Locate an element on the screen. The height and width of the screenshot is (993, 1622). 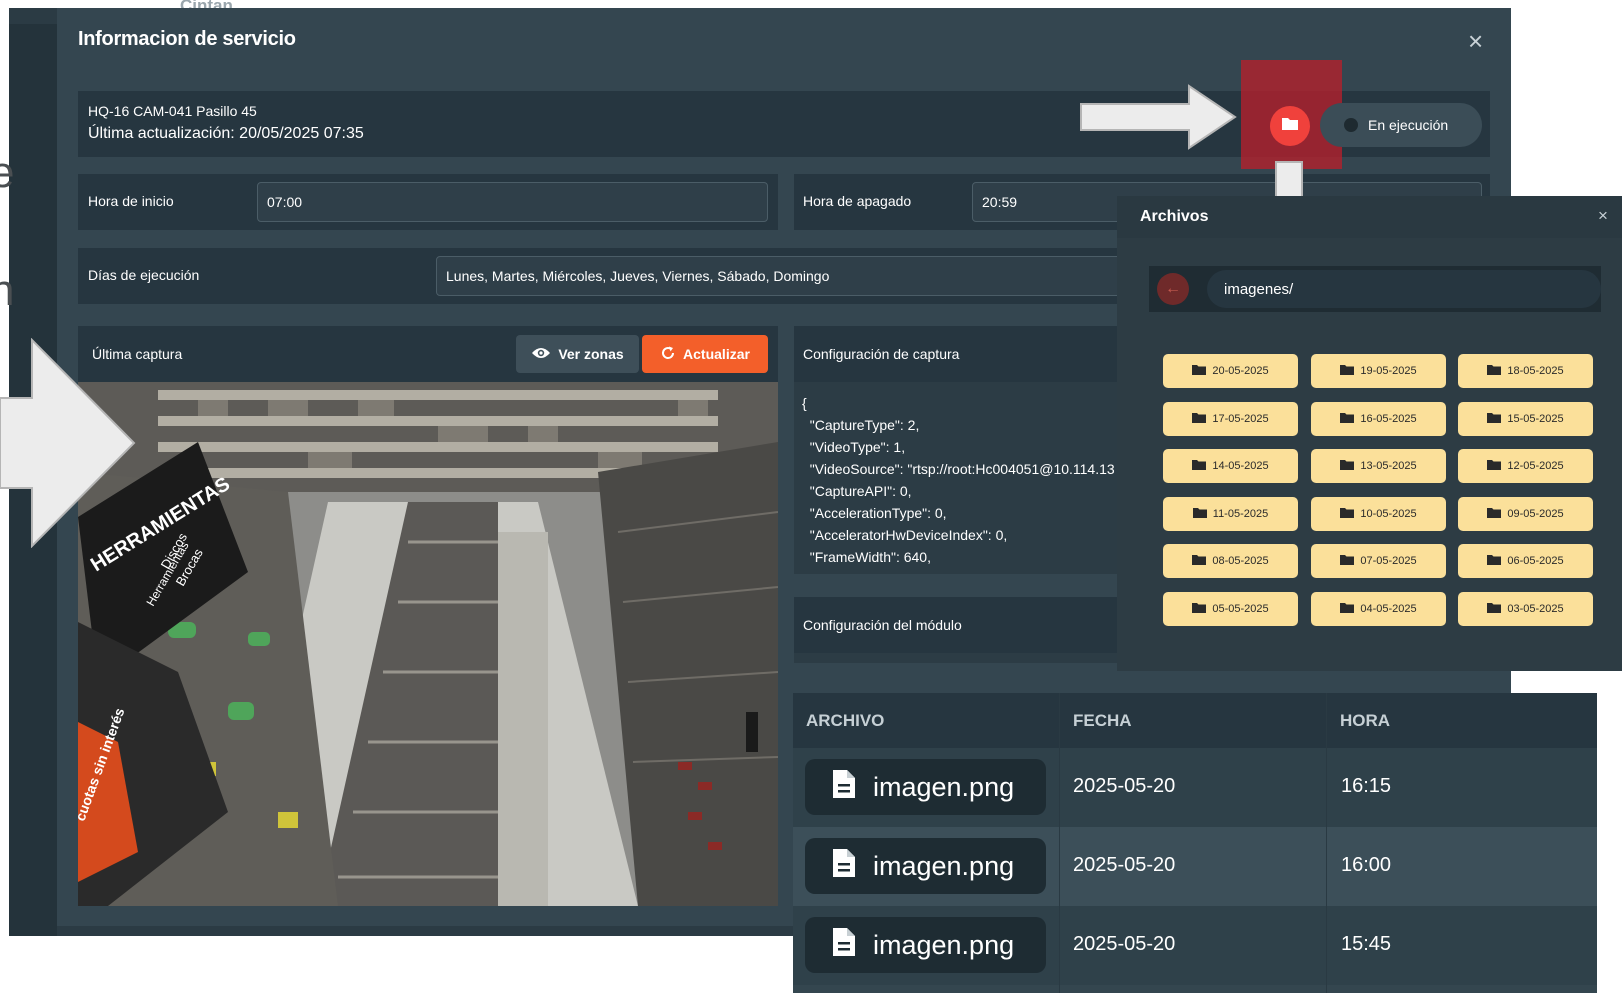
folder-chip: 06-05-2025 is located at coordinates (1525, 561).